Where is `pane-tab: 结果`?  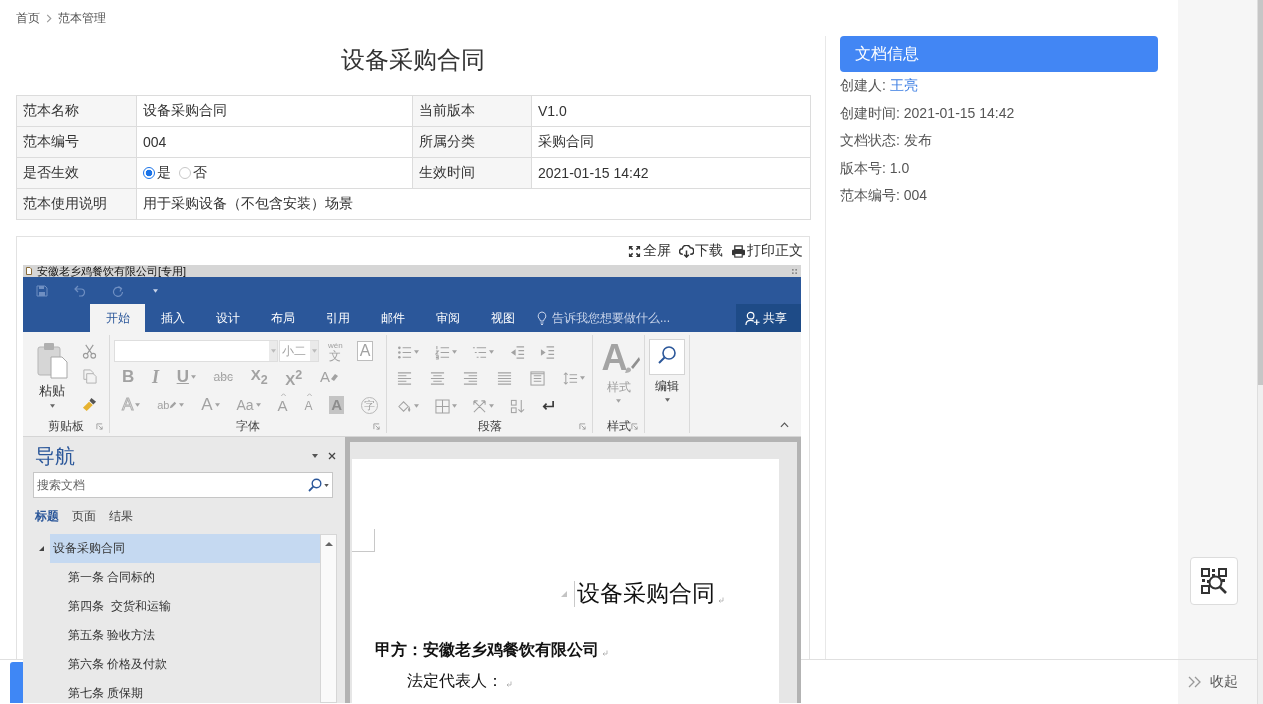 pane-tab: 结果 is located at coordinates (121, 516).